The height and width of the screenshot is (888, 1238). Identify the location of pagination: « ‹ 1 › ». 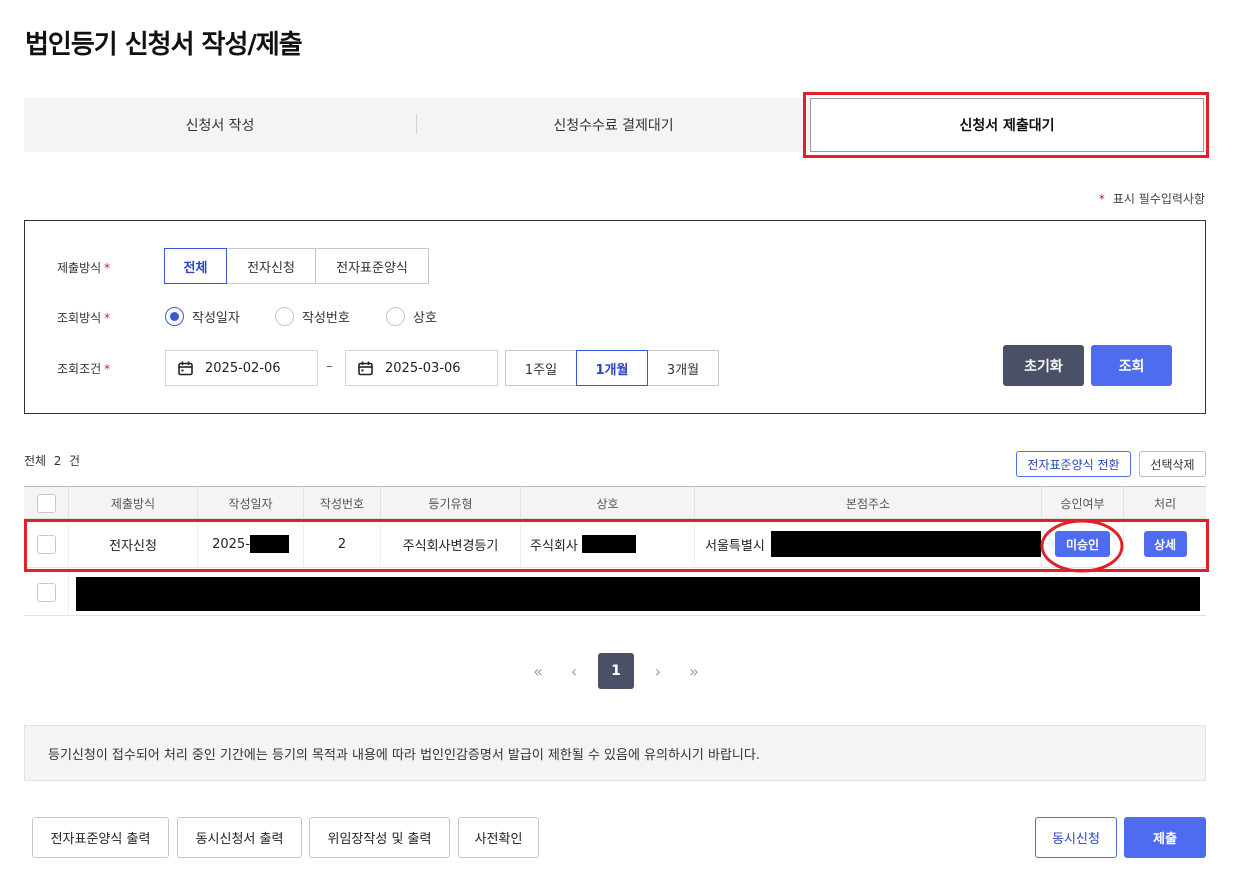
(616, 671).